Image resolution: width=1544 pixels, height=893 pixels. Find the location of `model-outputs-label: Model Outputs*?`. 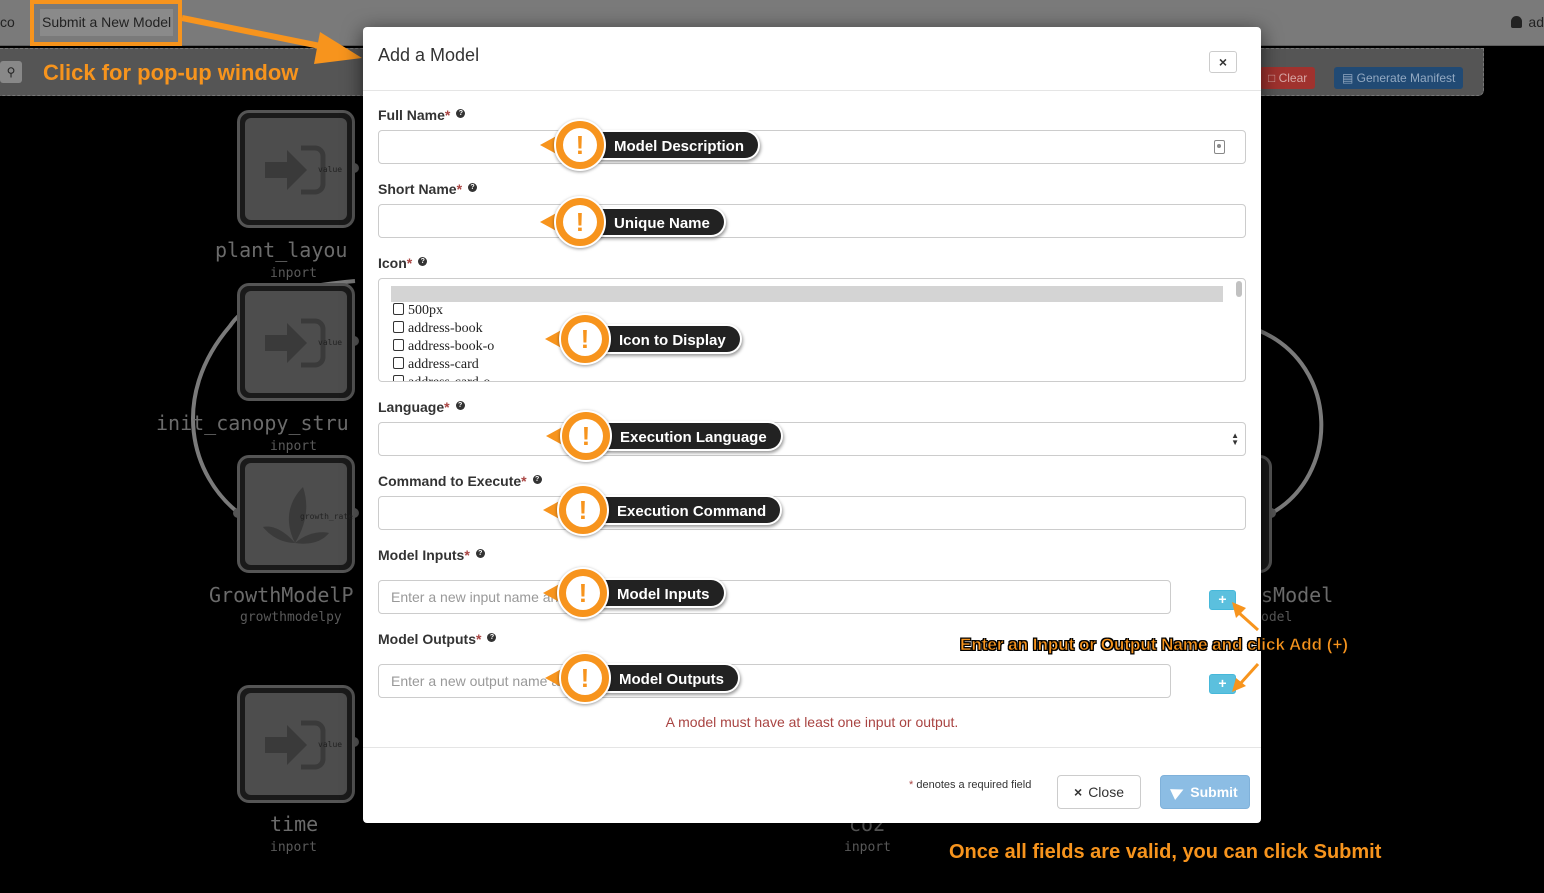

model-outputs-label: Model Outputs*? is located at coordinates (437, 639).